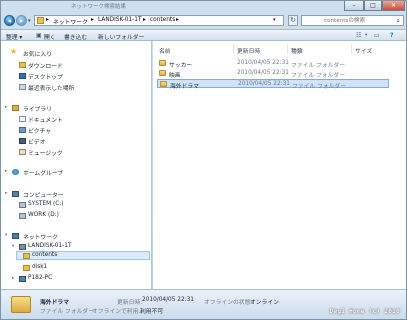  What do you see at coordinates (37, 53) in the screenshot?
I see `nav-favorites: お気に入り` at bounding box center [37, 53].